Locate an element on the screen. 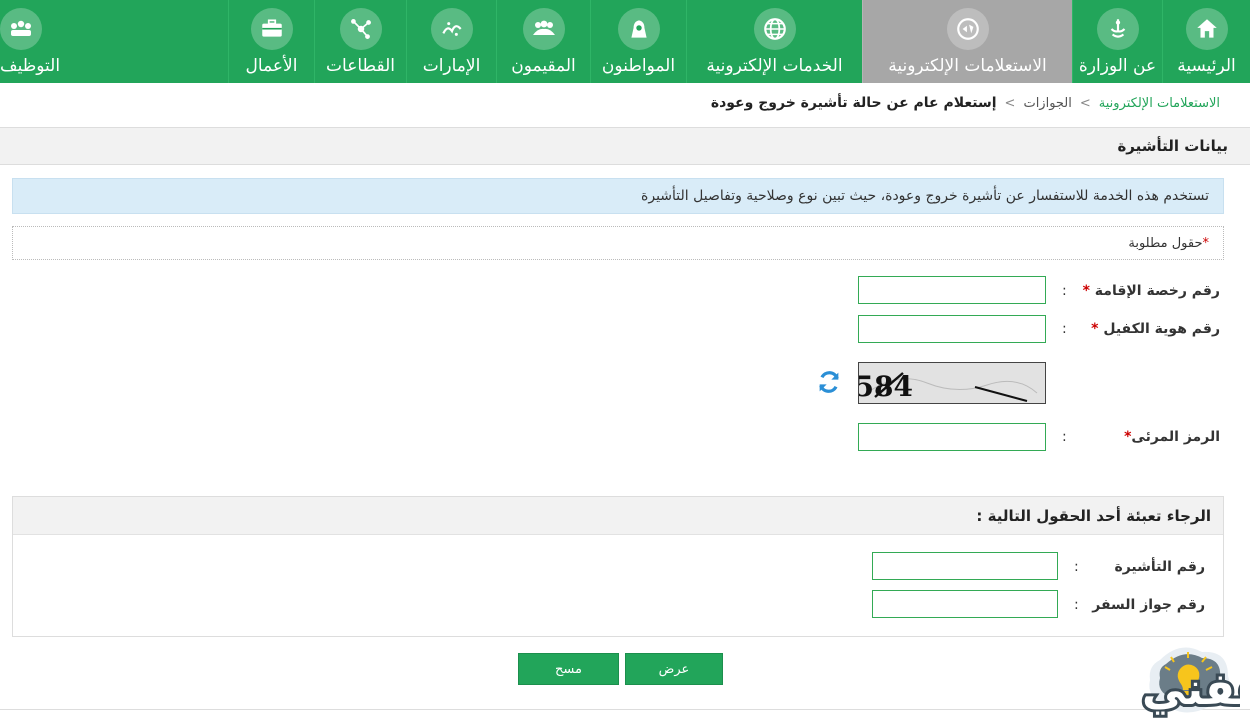 This screenshot has width=1250, height=720. nav-label: التوظيف is located at coordinates (30, 66).